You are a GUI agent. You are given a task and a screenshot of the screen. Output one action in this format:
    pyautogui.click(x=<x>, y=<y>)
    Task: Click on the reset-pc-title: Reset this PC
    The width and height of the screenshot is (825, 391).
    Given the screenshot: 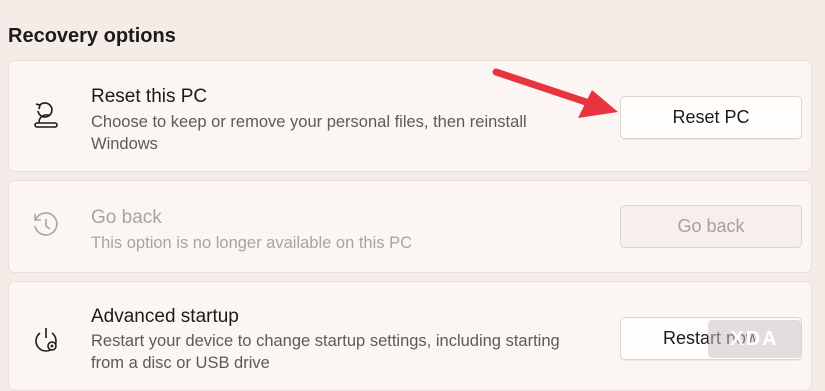 What is the action you would take?
    pyautogui.click(x=149, y=96)
    